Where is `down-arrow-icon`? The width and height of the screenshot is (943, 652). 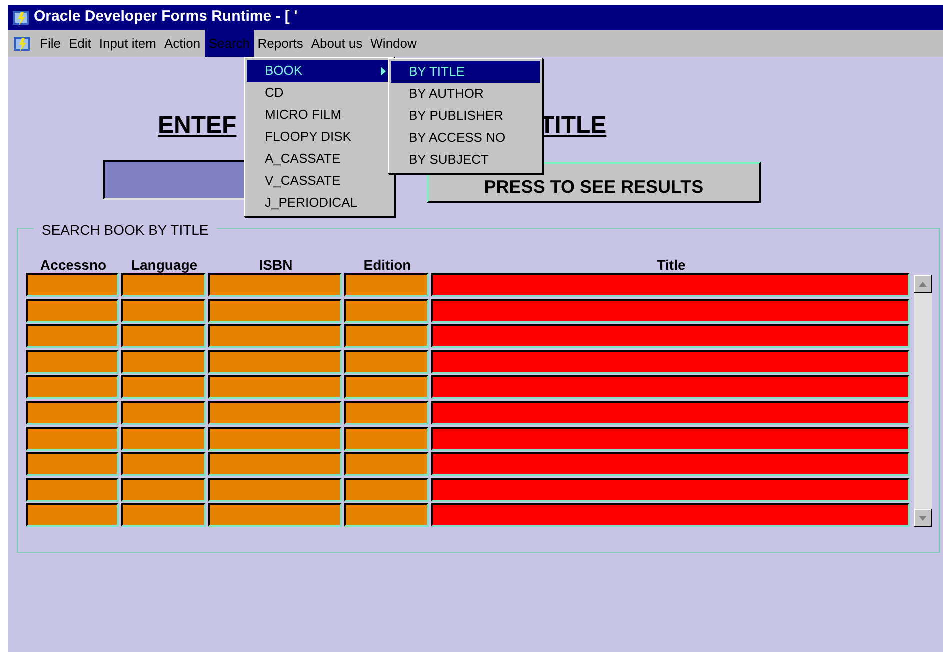 down-arrow-icon is located at coordinates (923, 518).